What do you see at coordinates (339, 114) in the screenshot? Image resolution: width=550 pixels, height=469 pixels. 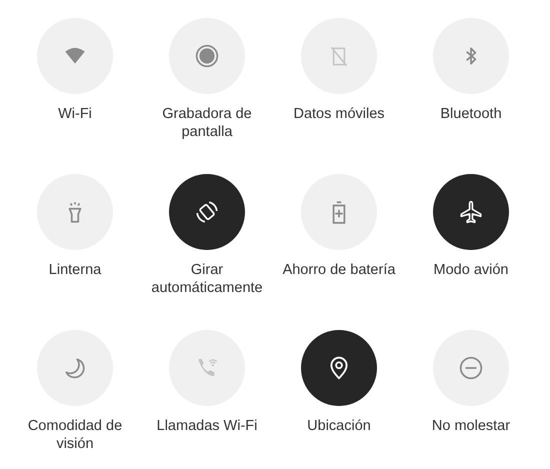 I see `tile-label: Datos móviles` at bounding box center [339, 114].